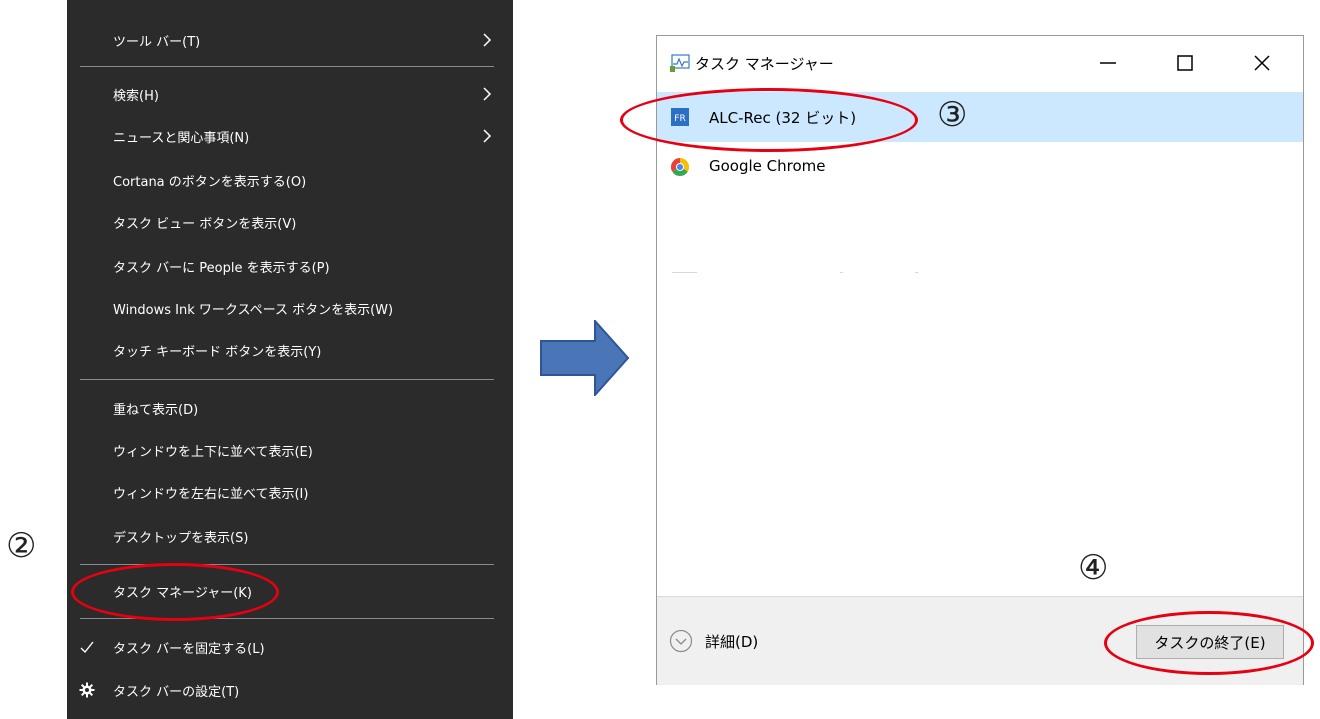 The image size is (1320, 719). Describe the element at coordinates (290, 94) in the screenshot. I see `menu-item-search: 検索(H)` at that location.